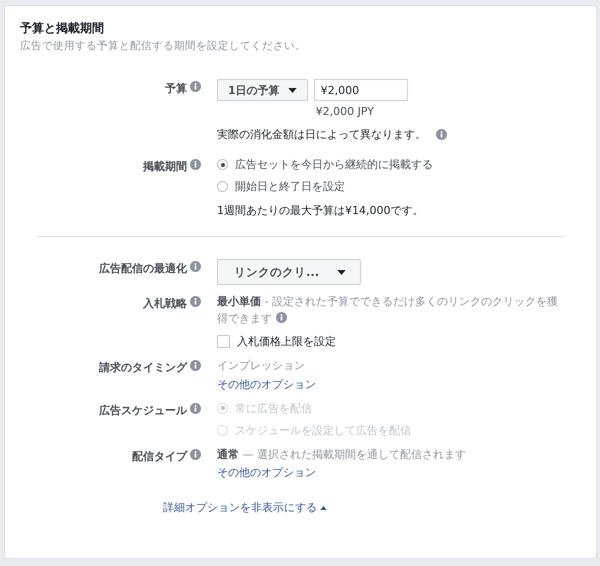  Describe the element at coordinates (273, 408) in the screenshot. I see `option-label: 常に広告を配信` at that location.